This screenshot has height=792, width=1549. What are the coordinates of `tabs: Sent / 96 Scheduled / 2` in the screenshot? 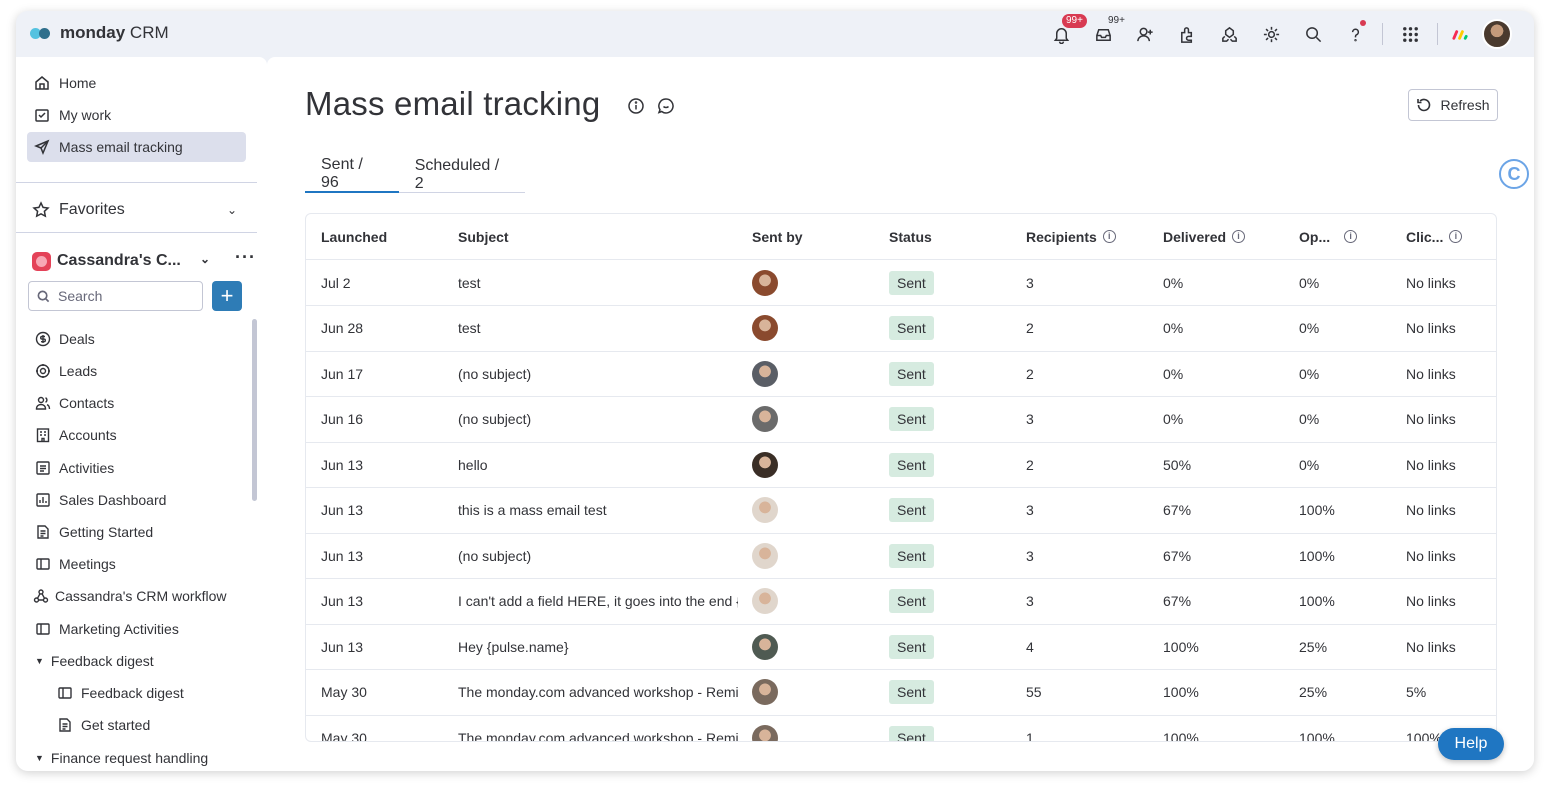 It's located at (415, 174).